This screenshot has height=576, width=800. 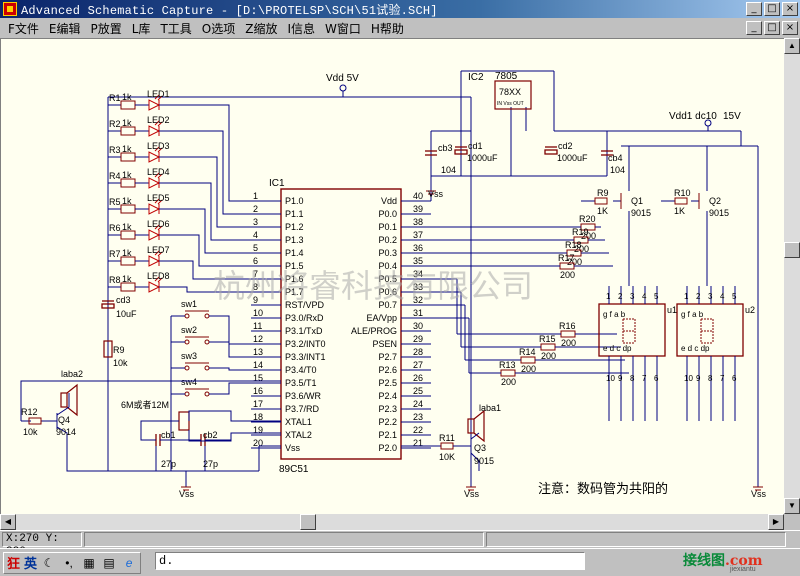 I want to click on maximize-button: □, so click(x=772, y=9).